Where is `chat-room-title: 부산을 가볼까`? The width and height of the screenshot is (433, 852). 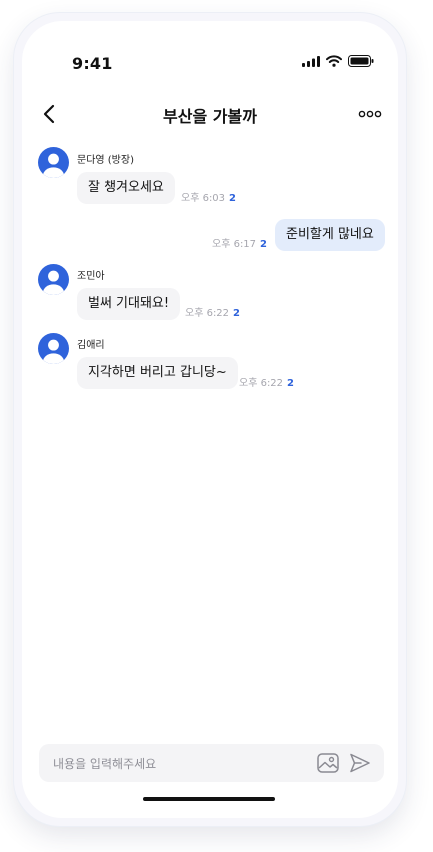
chat-room-title: 부산을 가볼까 is located at coordinates (210, 116).